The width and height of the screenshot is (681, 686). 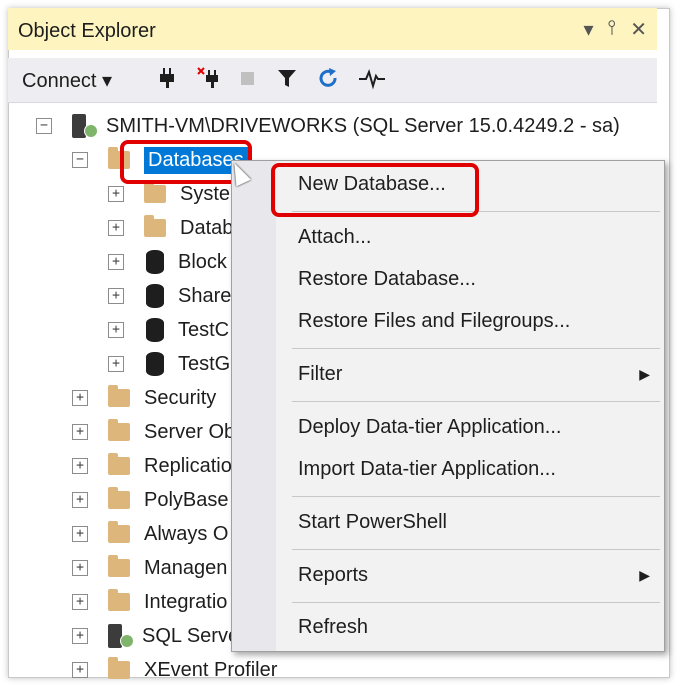 What do you see at coordinates (191, 635) in the screenshot?
I see `tree-node-label: SQL Serve` at bounding box center [191, 635].